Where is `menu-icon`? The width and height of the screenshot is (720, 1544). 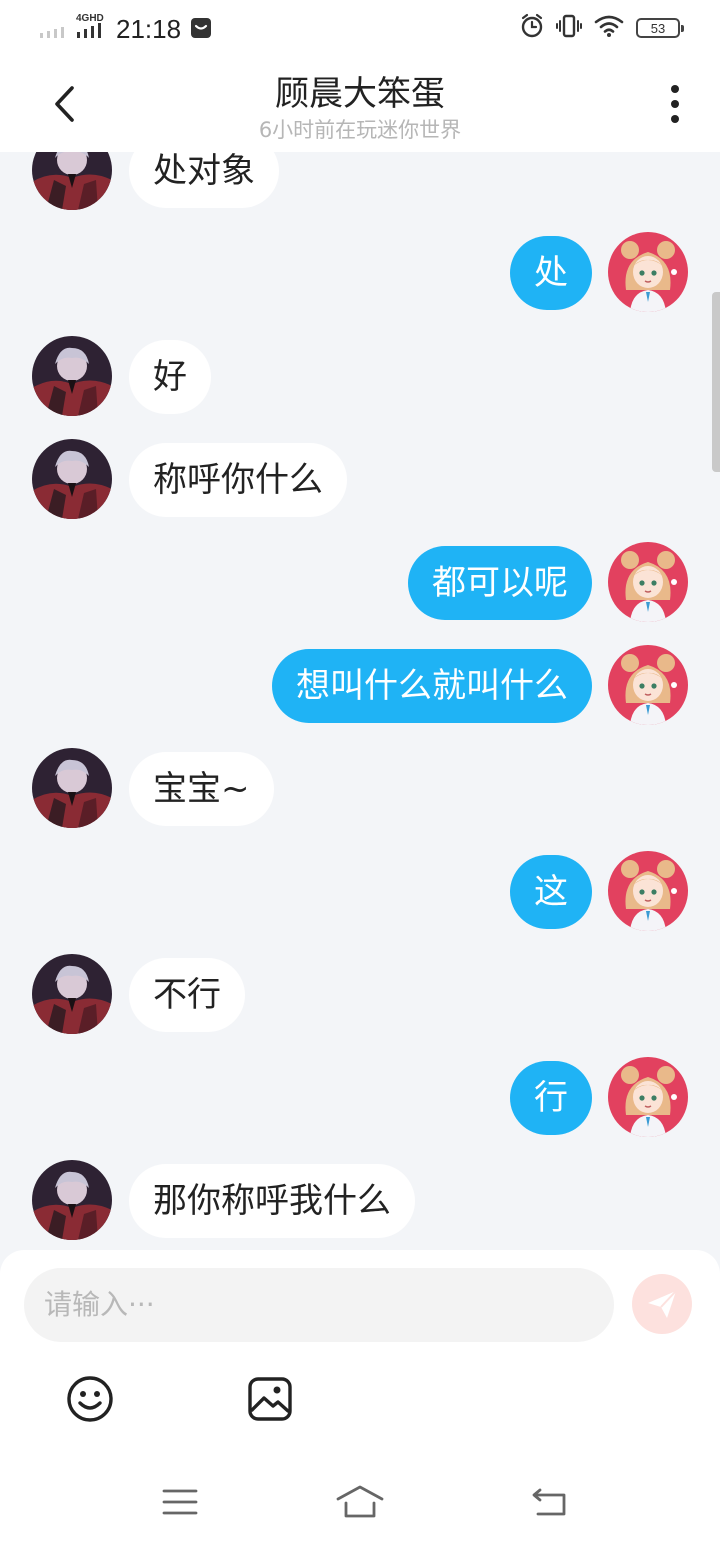 menu-icon is located at coordinates (180, 1502).